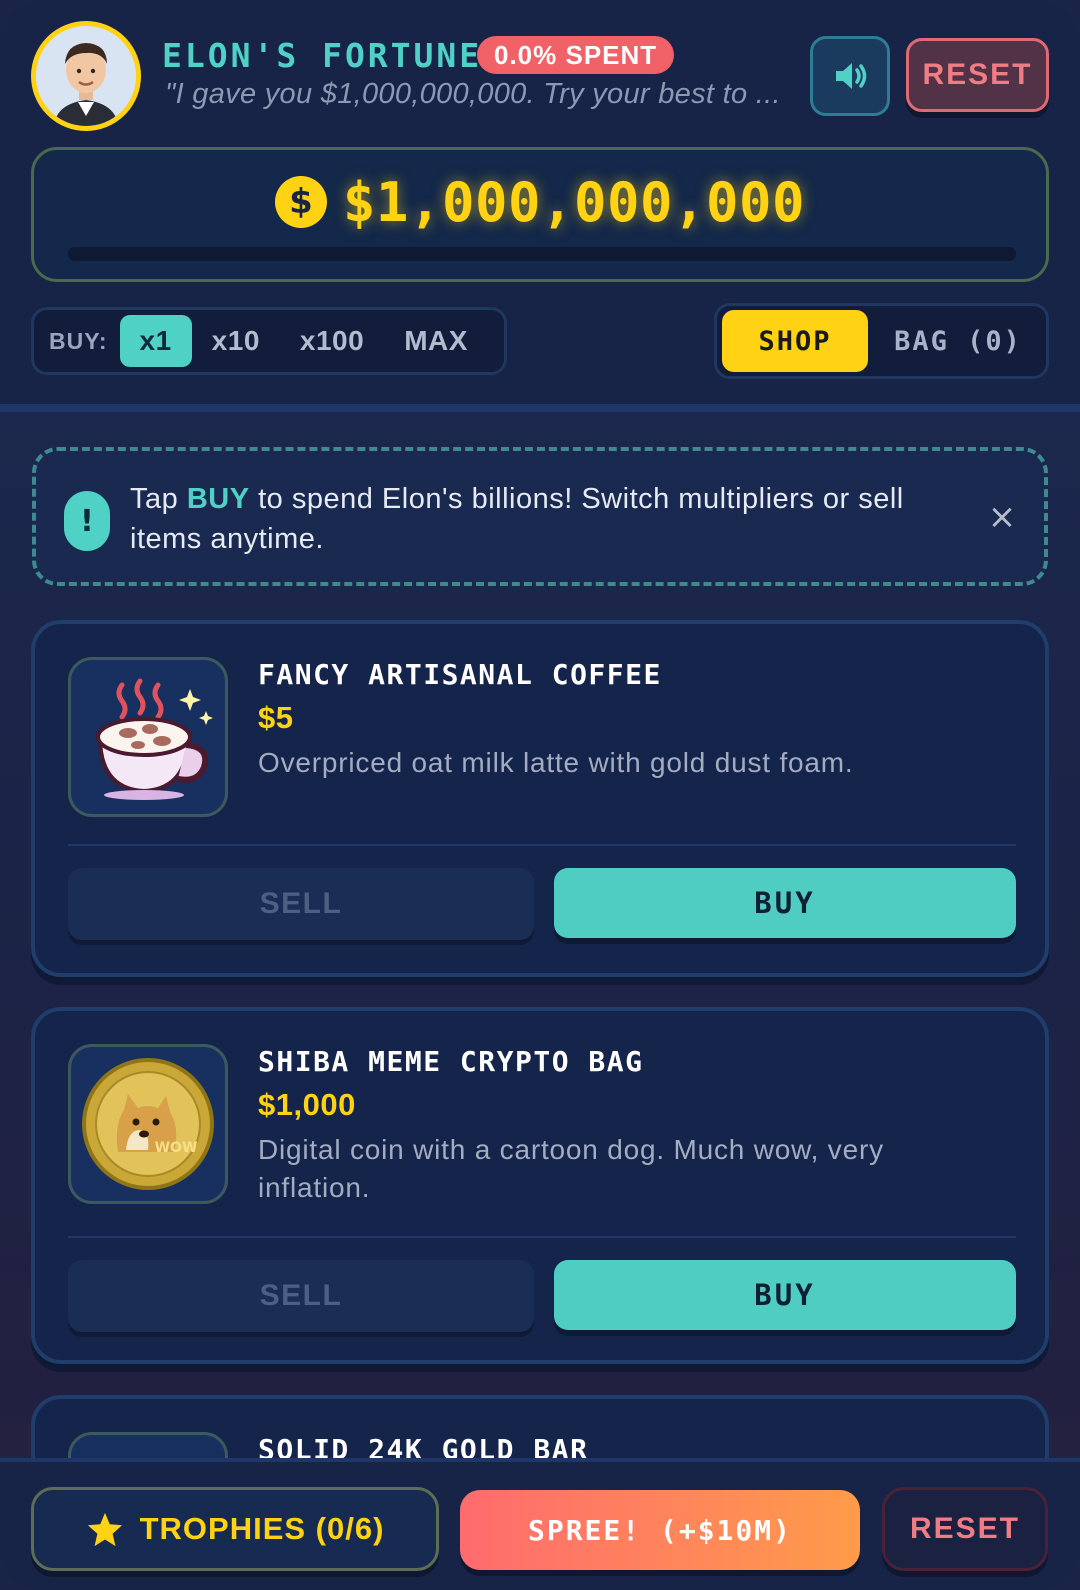 The image size is (1080, 1590). Describe the element at coordinates (148, 737) in the screenshot. I see `coffee-cup-icon` at that location.